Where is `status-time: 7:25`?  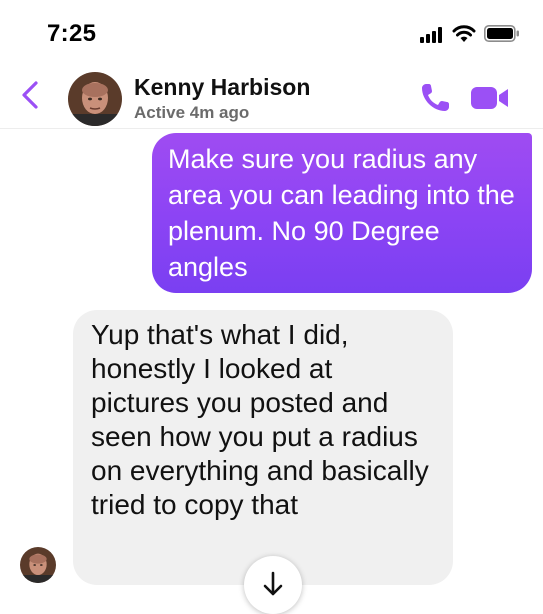 status-time: 7:25 is located at coordinates (72, 33).